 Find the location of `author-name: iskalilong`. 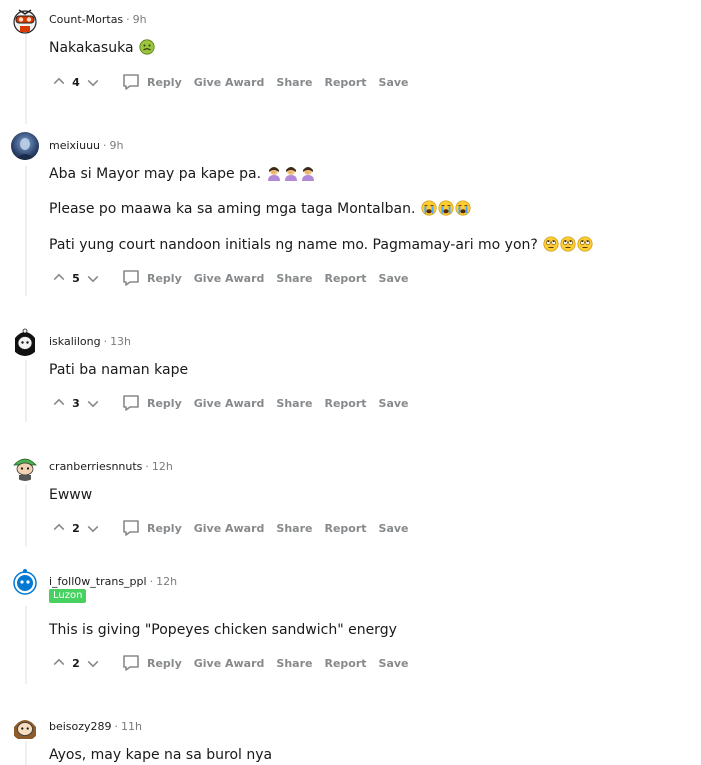

author-name: iskalilong is located at coordinates (75, 341).